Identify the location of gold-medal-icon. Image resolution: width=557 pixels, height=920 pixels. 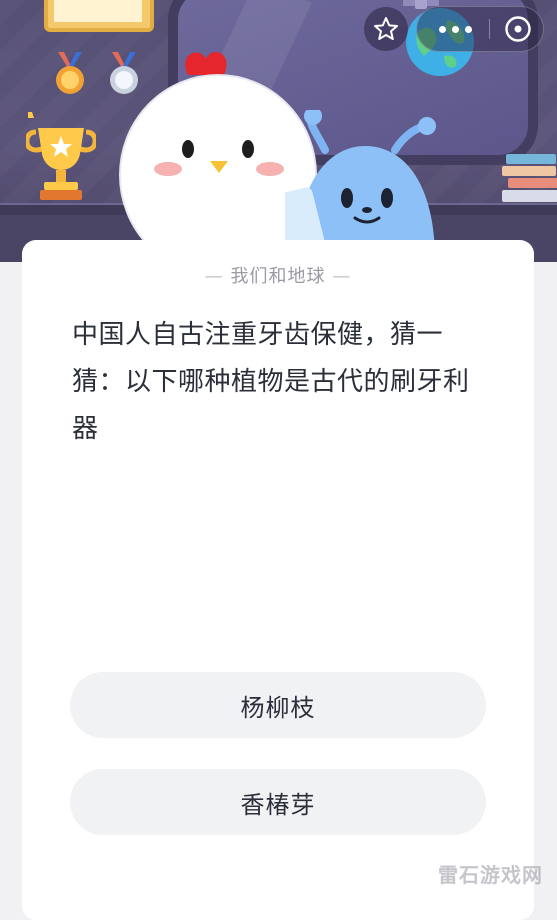
(70, 73).